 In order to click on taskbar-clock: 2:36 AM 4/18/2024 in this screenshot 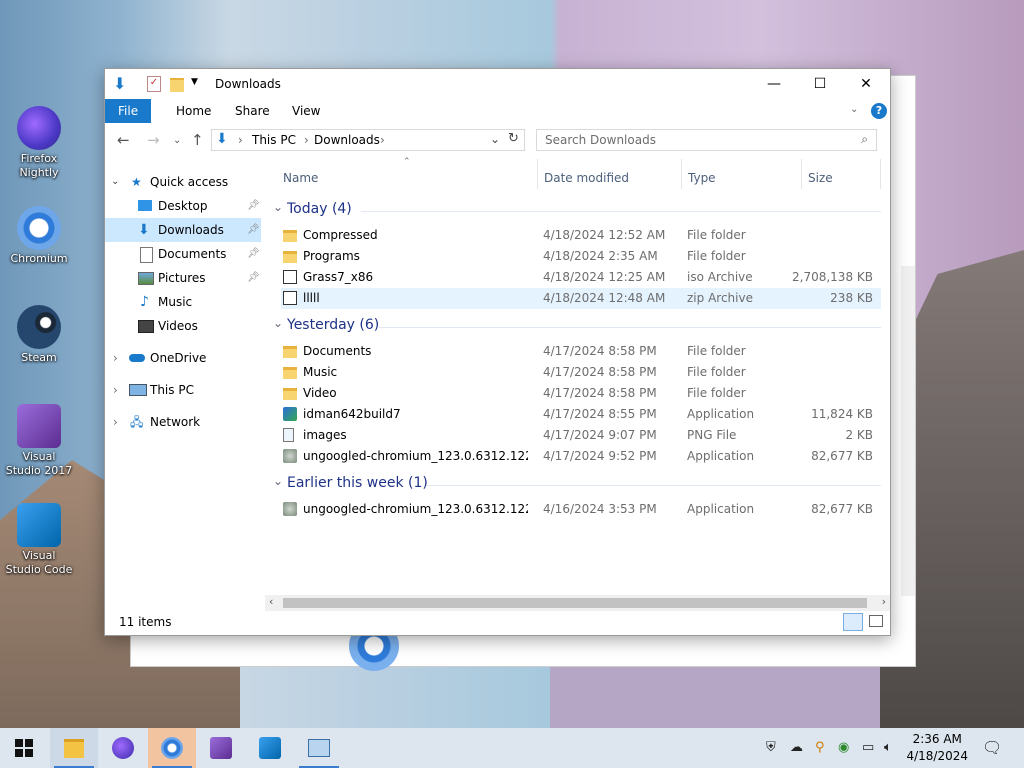, I will do `click(937, 748)`.